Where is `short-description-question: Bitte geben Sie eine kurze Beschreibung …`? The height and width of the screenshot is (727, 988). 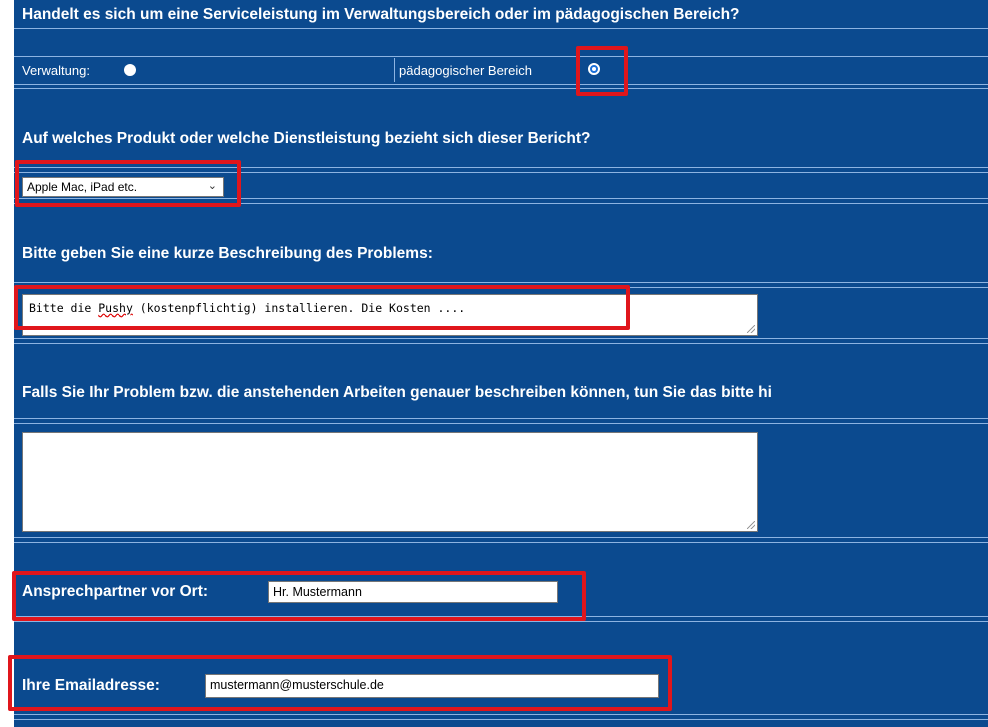 short-description-question: Bitte geben Sie eine kurze Beschreibung … is located at coordinates (227, 253).